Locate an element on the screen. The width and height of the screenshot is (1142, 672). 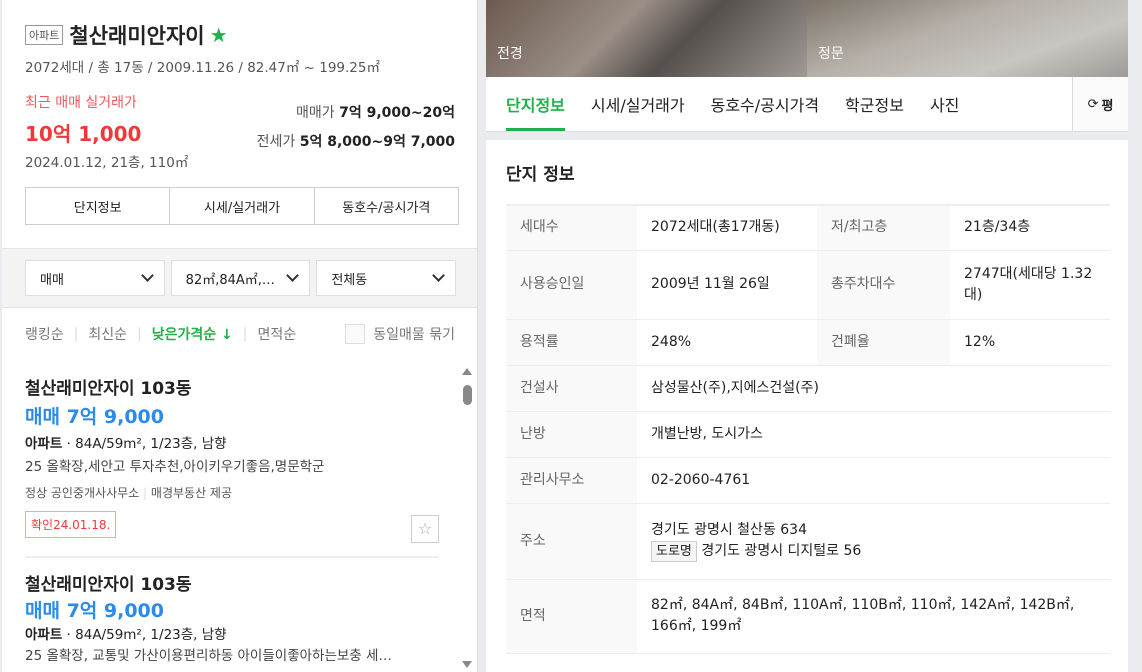
label: 건폐율 is located at coordinates (883, 342).